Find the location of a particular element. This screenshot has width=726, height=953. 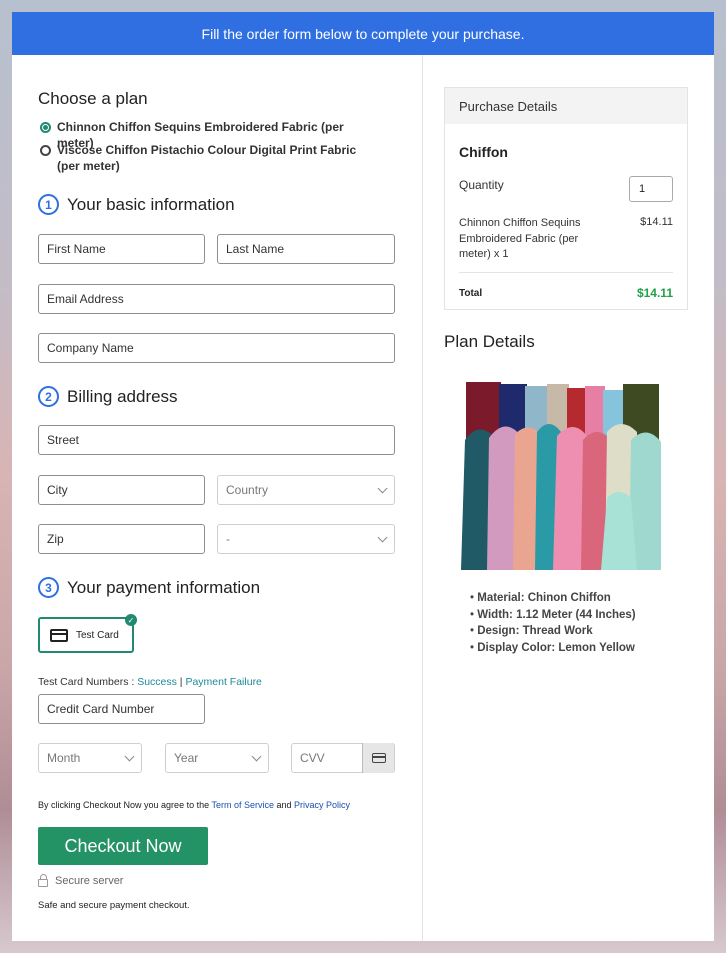

divider is located at coordinates (566, 272).